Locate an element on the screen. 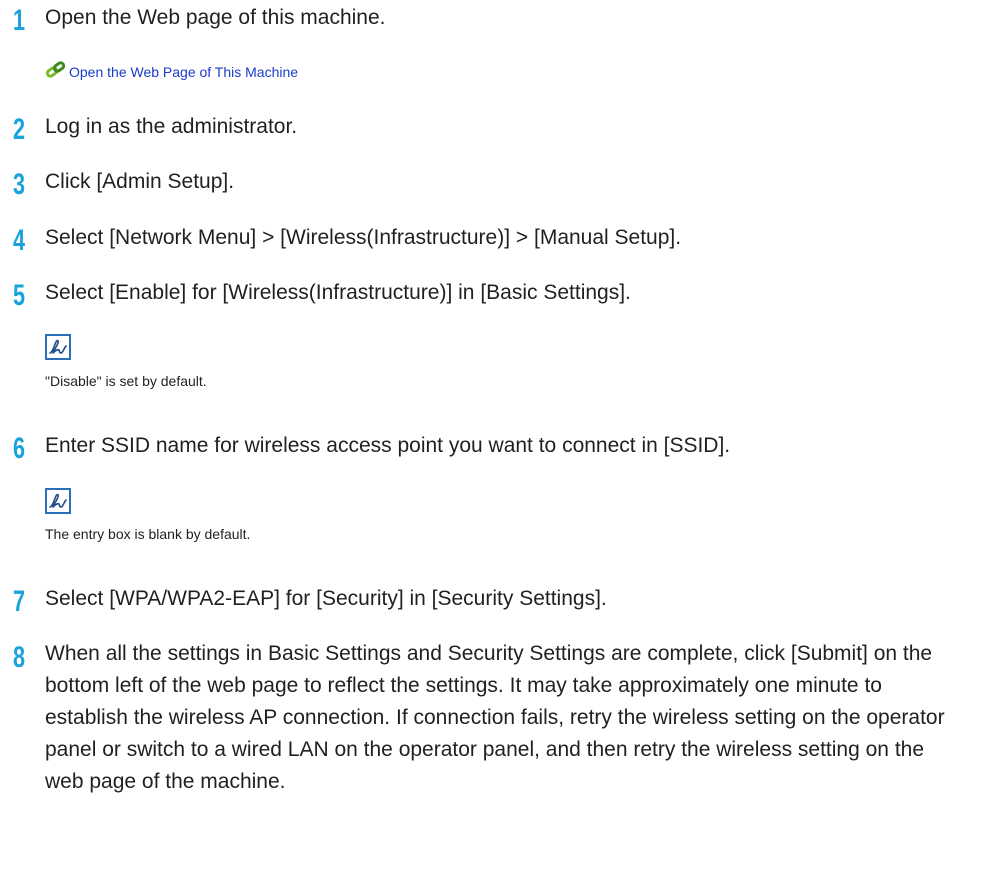 This screenshot has width=989, height=882. link-label: Open the Web Page of This Machine is located at coordinates (184, 71).